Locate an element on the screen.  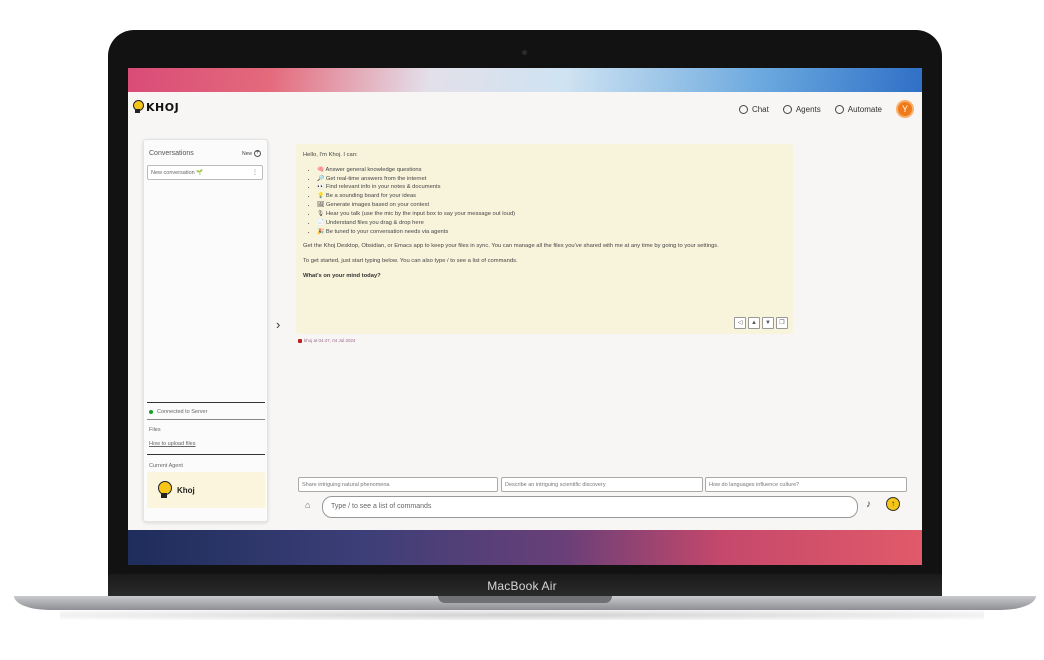
thumbs-down-icon: ▼ is located at coordinates (768, 323).